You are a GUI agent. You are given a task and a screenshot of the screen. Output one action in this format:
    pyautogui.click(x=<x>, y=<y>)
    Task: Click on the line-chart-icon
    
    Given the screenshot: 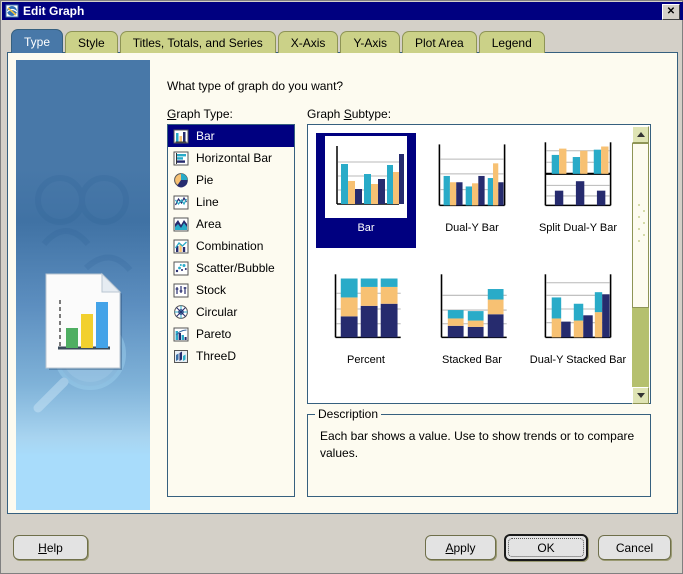 What is the action you would take?
    pyautogui.click(x=181, y=202)
    